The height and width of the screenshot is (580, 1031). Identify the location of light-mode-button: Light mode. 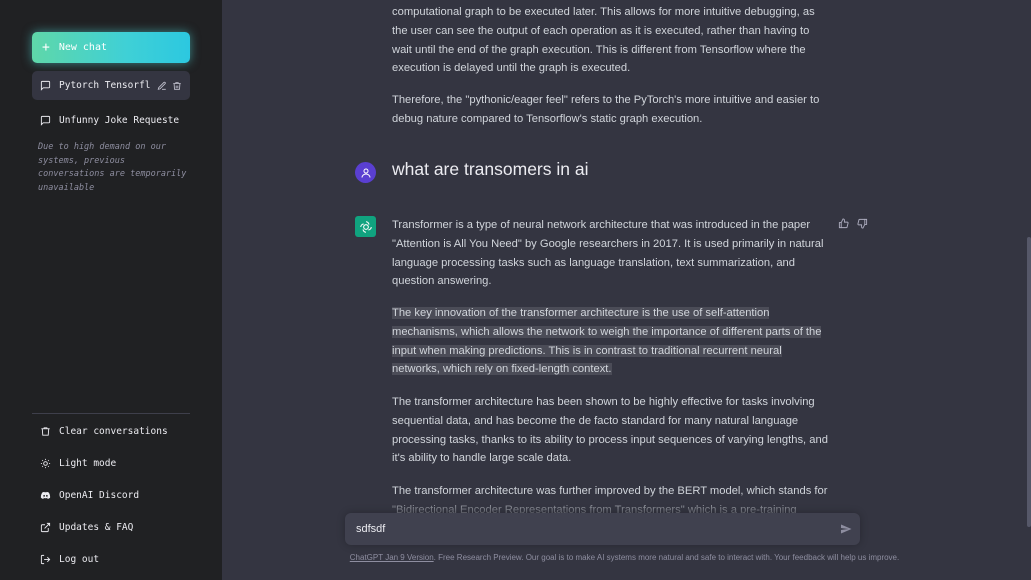
(111, 463).